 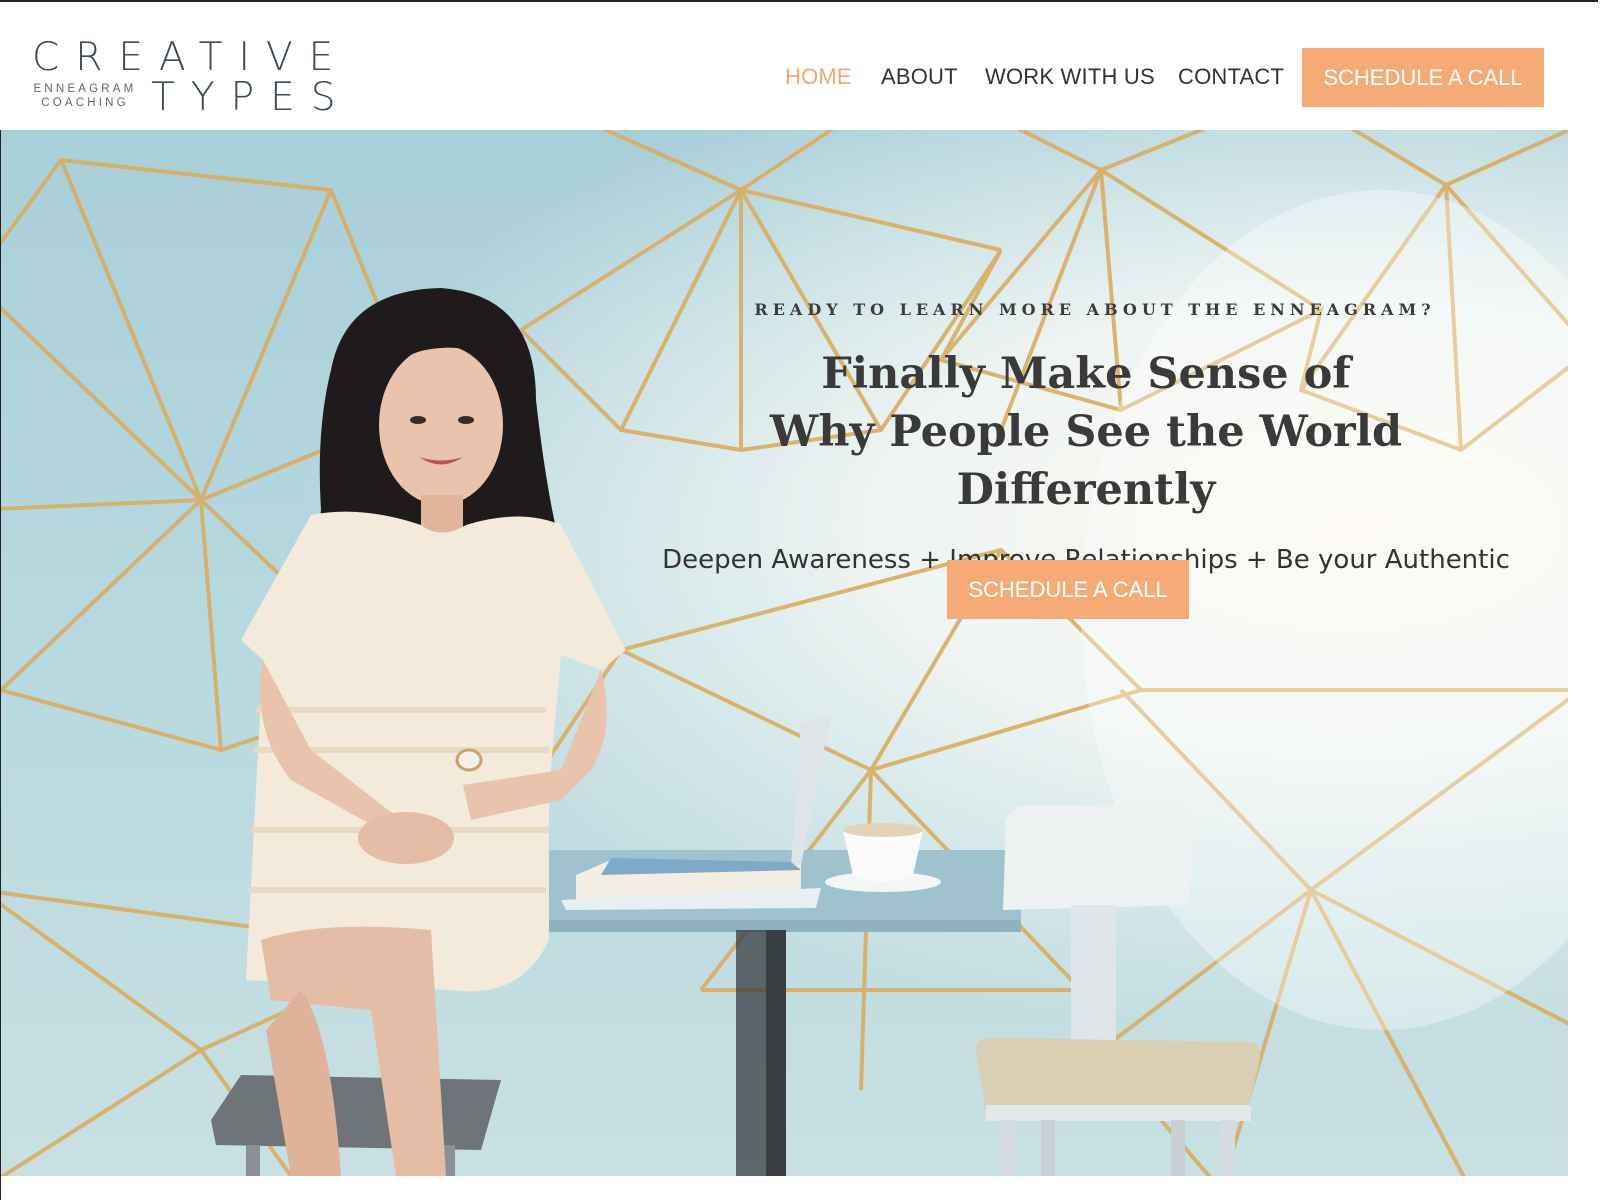 What do you see at coordinates (1231, 77) in the screenshot?
I see `nav-item-contact: CONTACT` at bounding box center [1231, 77].